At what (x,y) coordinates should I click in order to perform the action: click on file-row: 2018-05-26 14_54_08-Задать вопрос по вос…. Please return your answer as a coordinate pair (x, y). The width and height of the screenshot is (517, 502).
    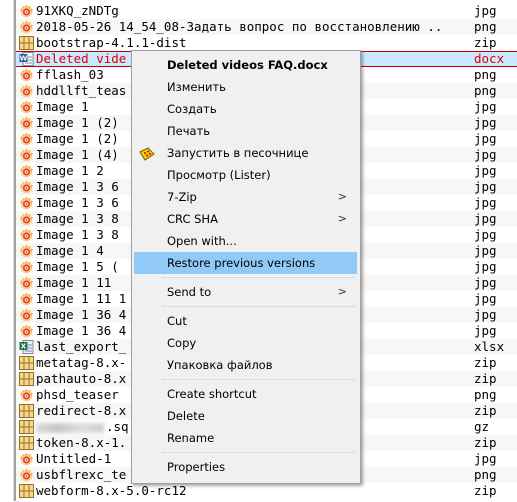
    Looking at the image, I should click on (266, 27).